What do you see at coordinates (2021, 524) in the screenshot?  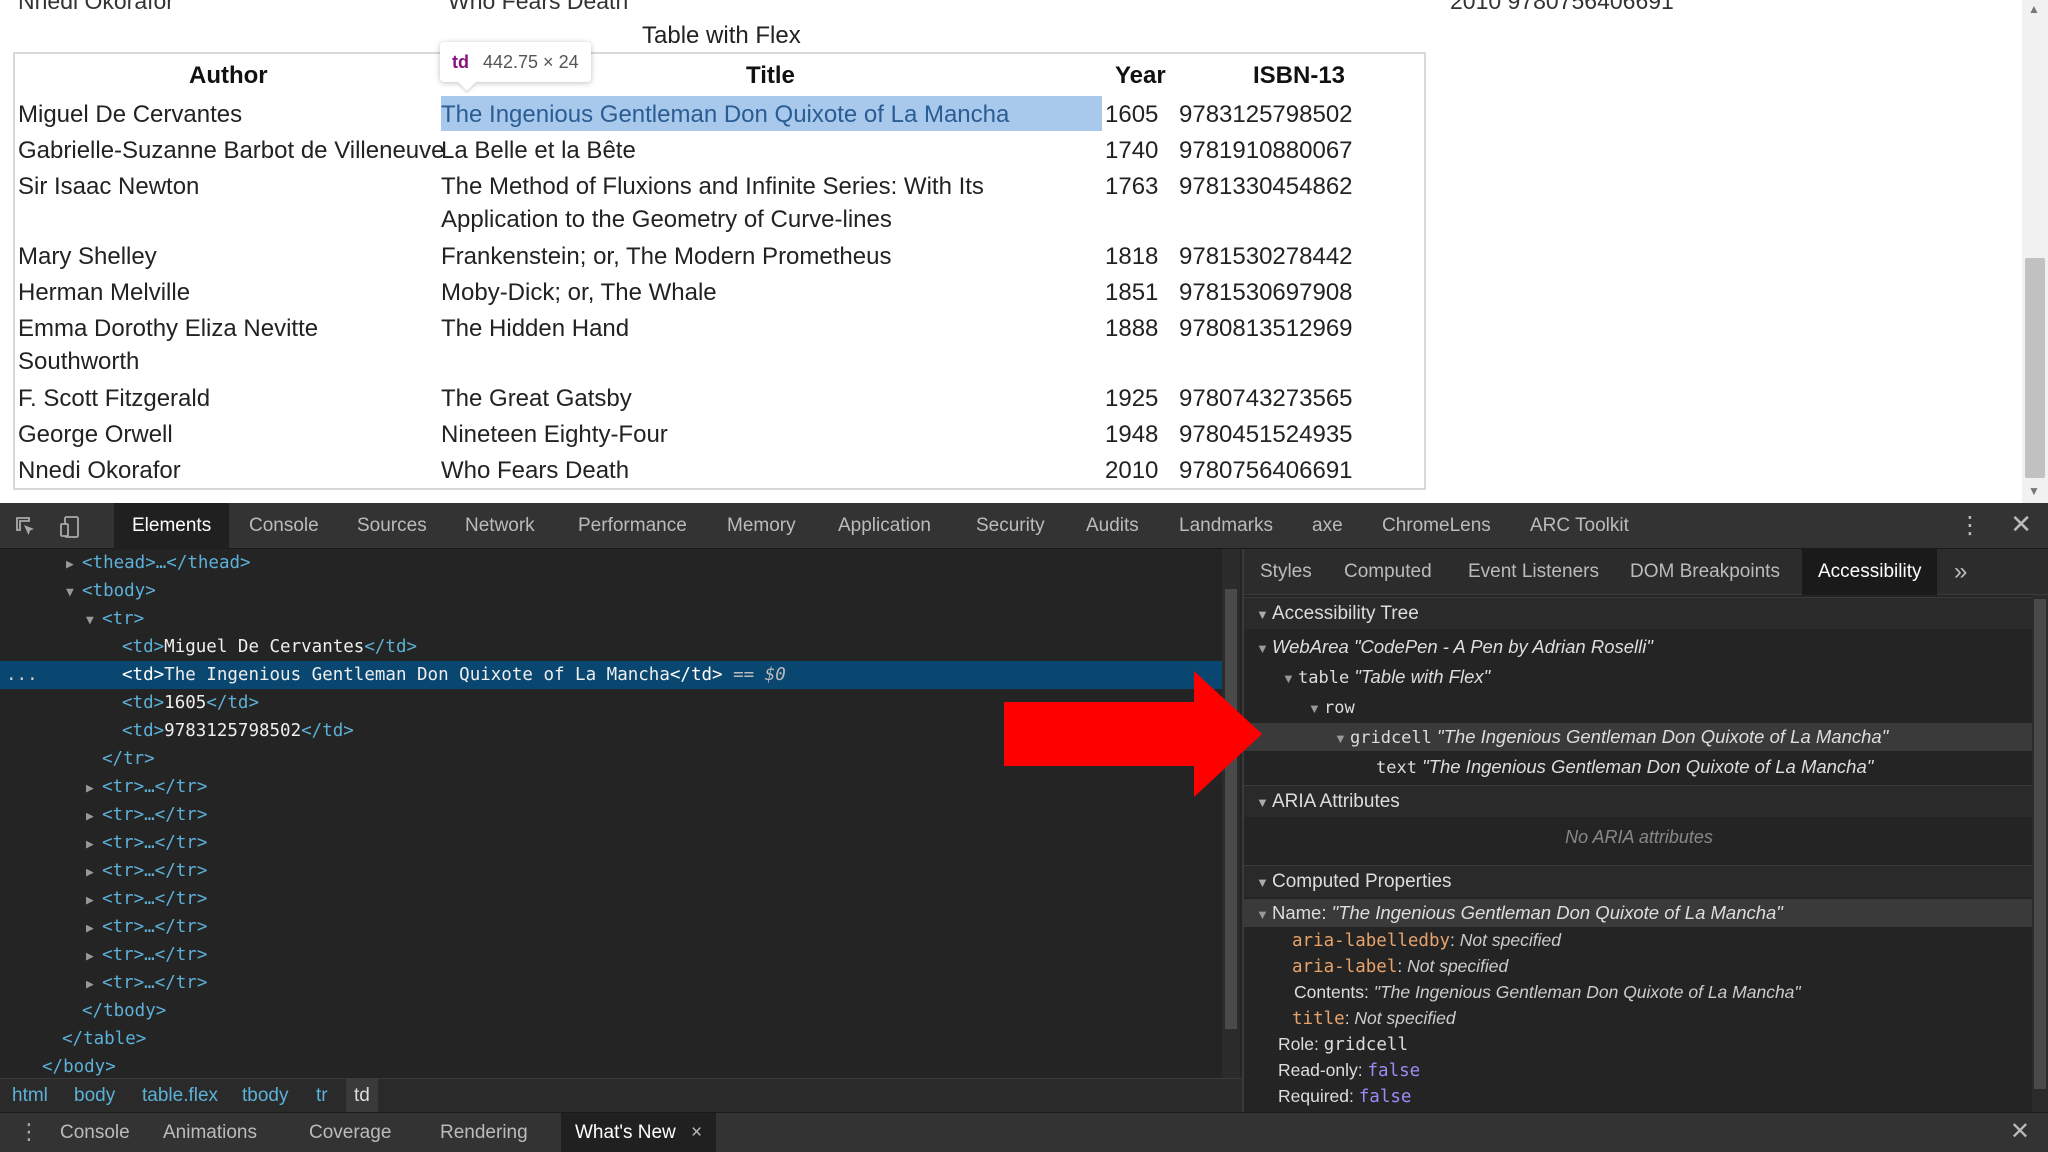 I see `close-icon: ✕` at bounding box center [2021, 524].